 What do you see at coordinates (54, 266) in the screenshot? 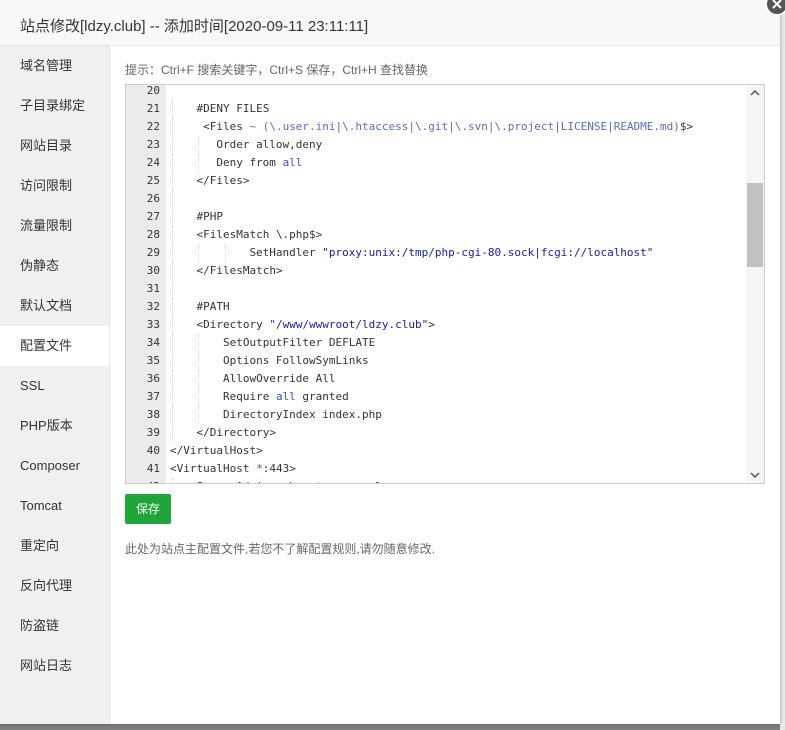
I see `sidebar-item: 伪静态` at bounding box center [54, 266].